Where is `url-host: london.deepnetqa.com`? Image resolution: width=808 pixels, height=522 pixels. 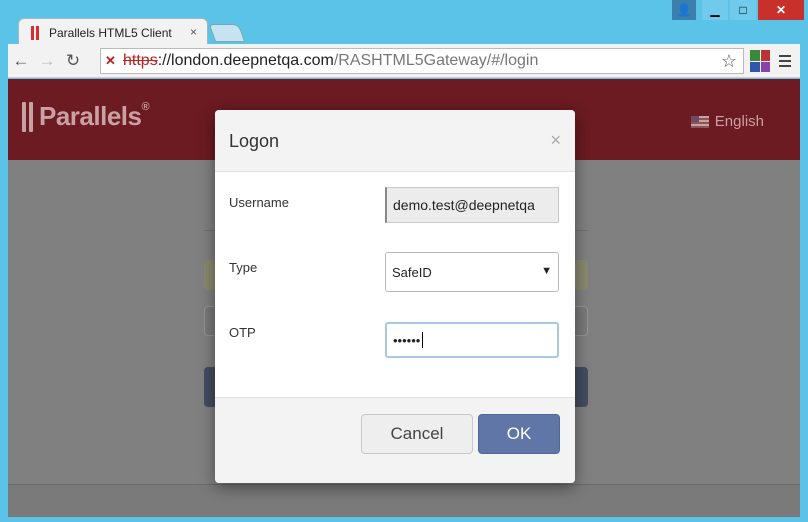
url-host: london.deepnetqa.com is located at coordinates (252, 60).